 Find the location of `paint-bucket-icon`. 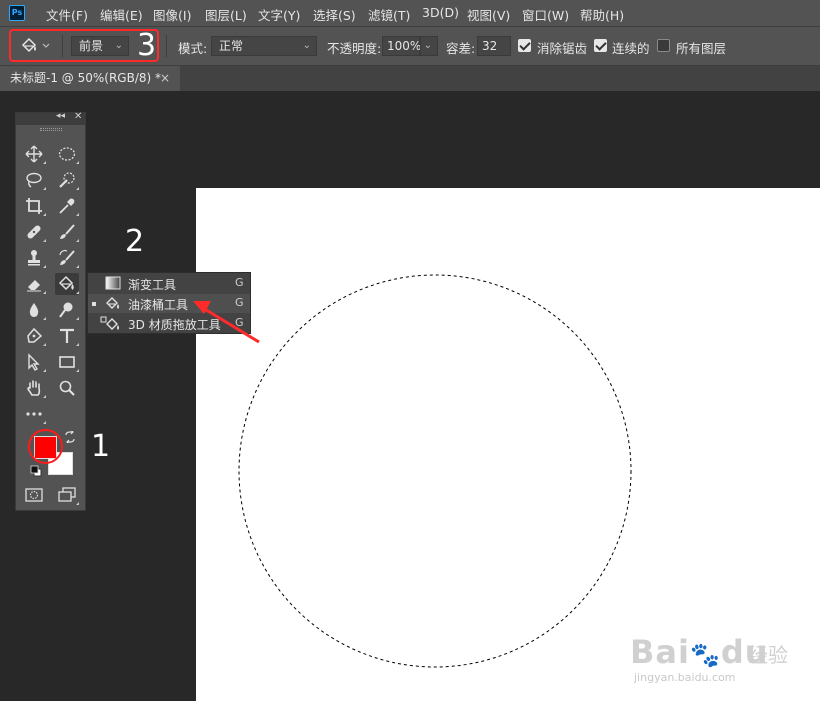

paint-bucket-icon is located at coordinates (66, 283).